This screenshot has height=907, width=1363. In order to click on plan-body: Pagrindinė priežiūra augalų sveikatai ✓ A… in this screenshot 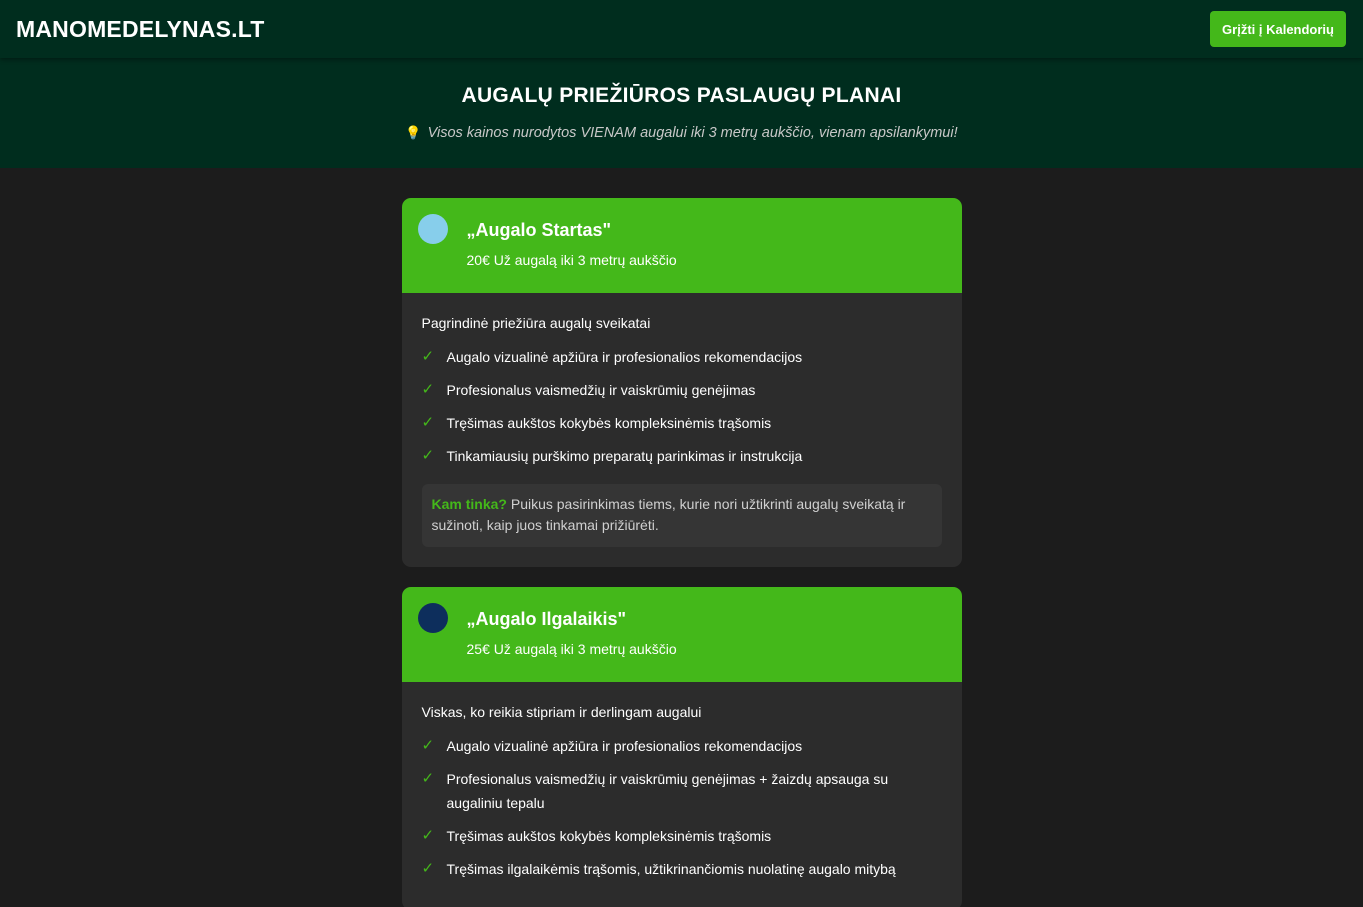, I will do `click(682, 430)`.